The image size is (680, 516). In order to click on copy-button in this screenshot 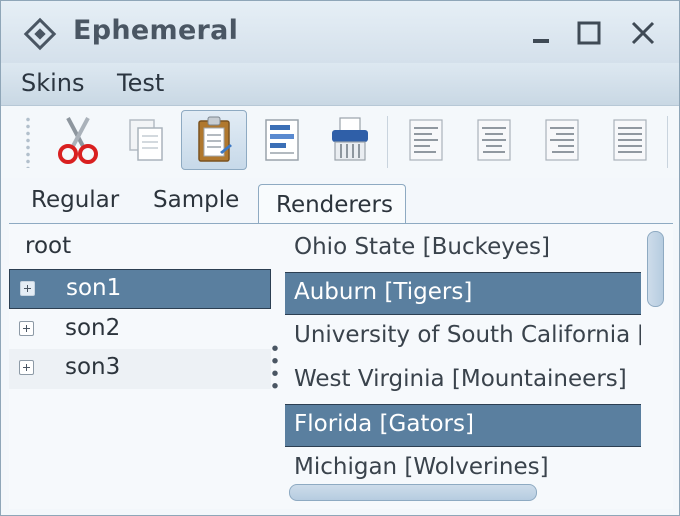, I will do `click(146, 140)`.